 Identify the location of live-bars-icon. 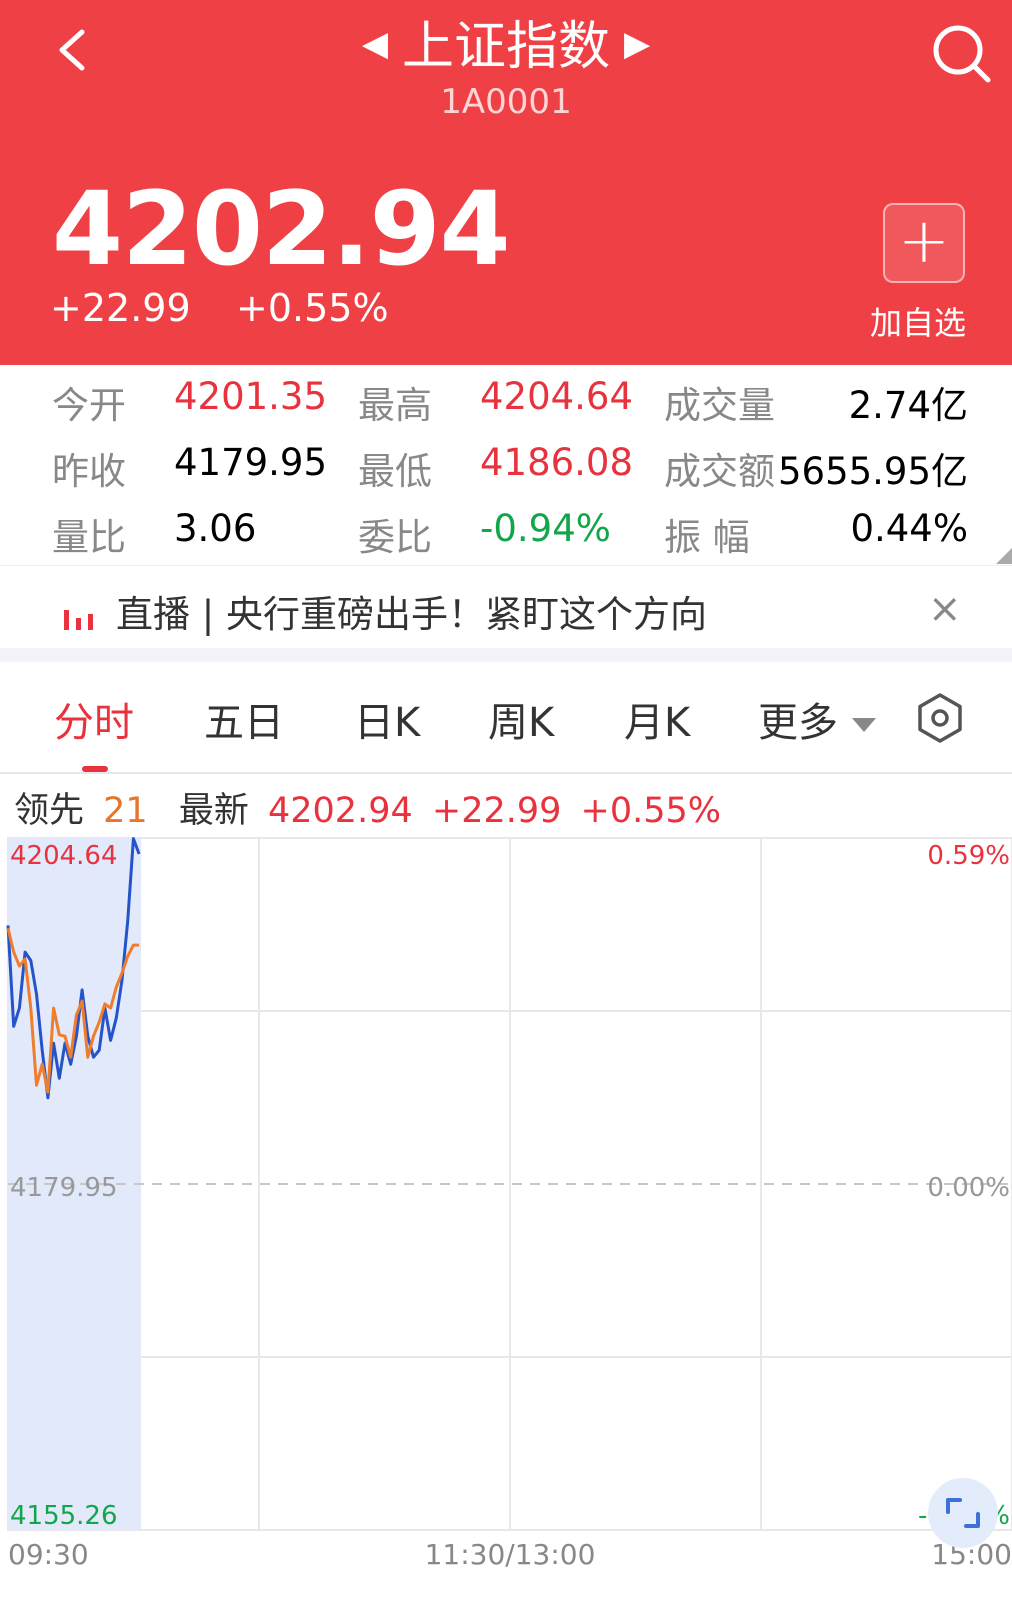
(78, 620).